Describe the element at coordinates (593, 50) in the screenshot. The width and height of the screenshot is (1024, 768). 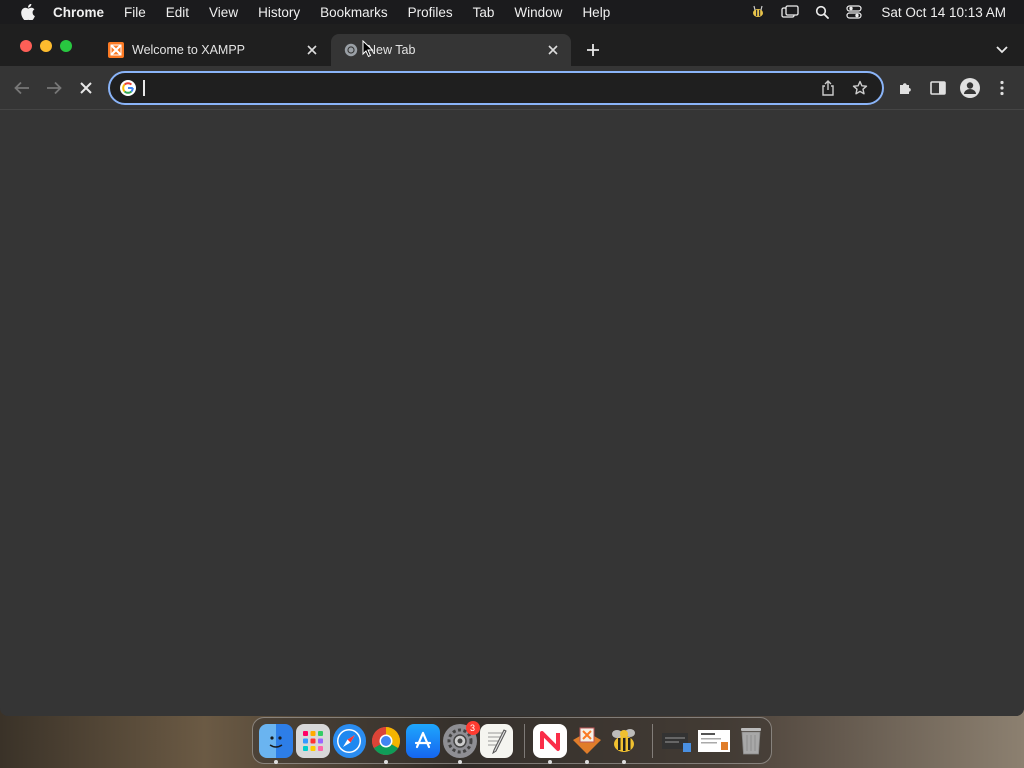
I see `new-tab-button` at that location.